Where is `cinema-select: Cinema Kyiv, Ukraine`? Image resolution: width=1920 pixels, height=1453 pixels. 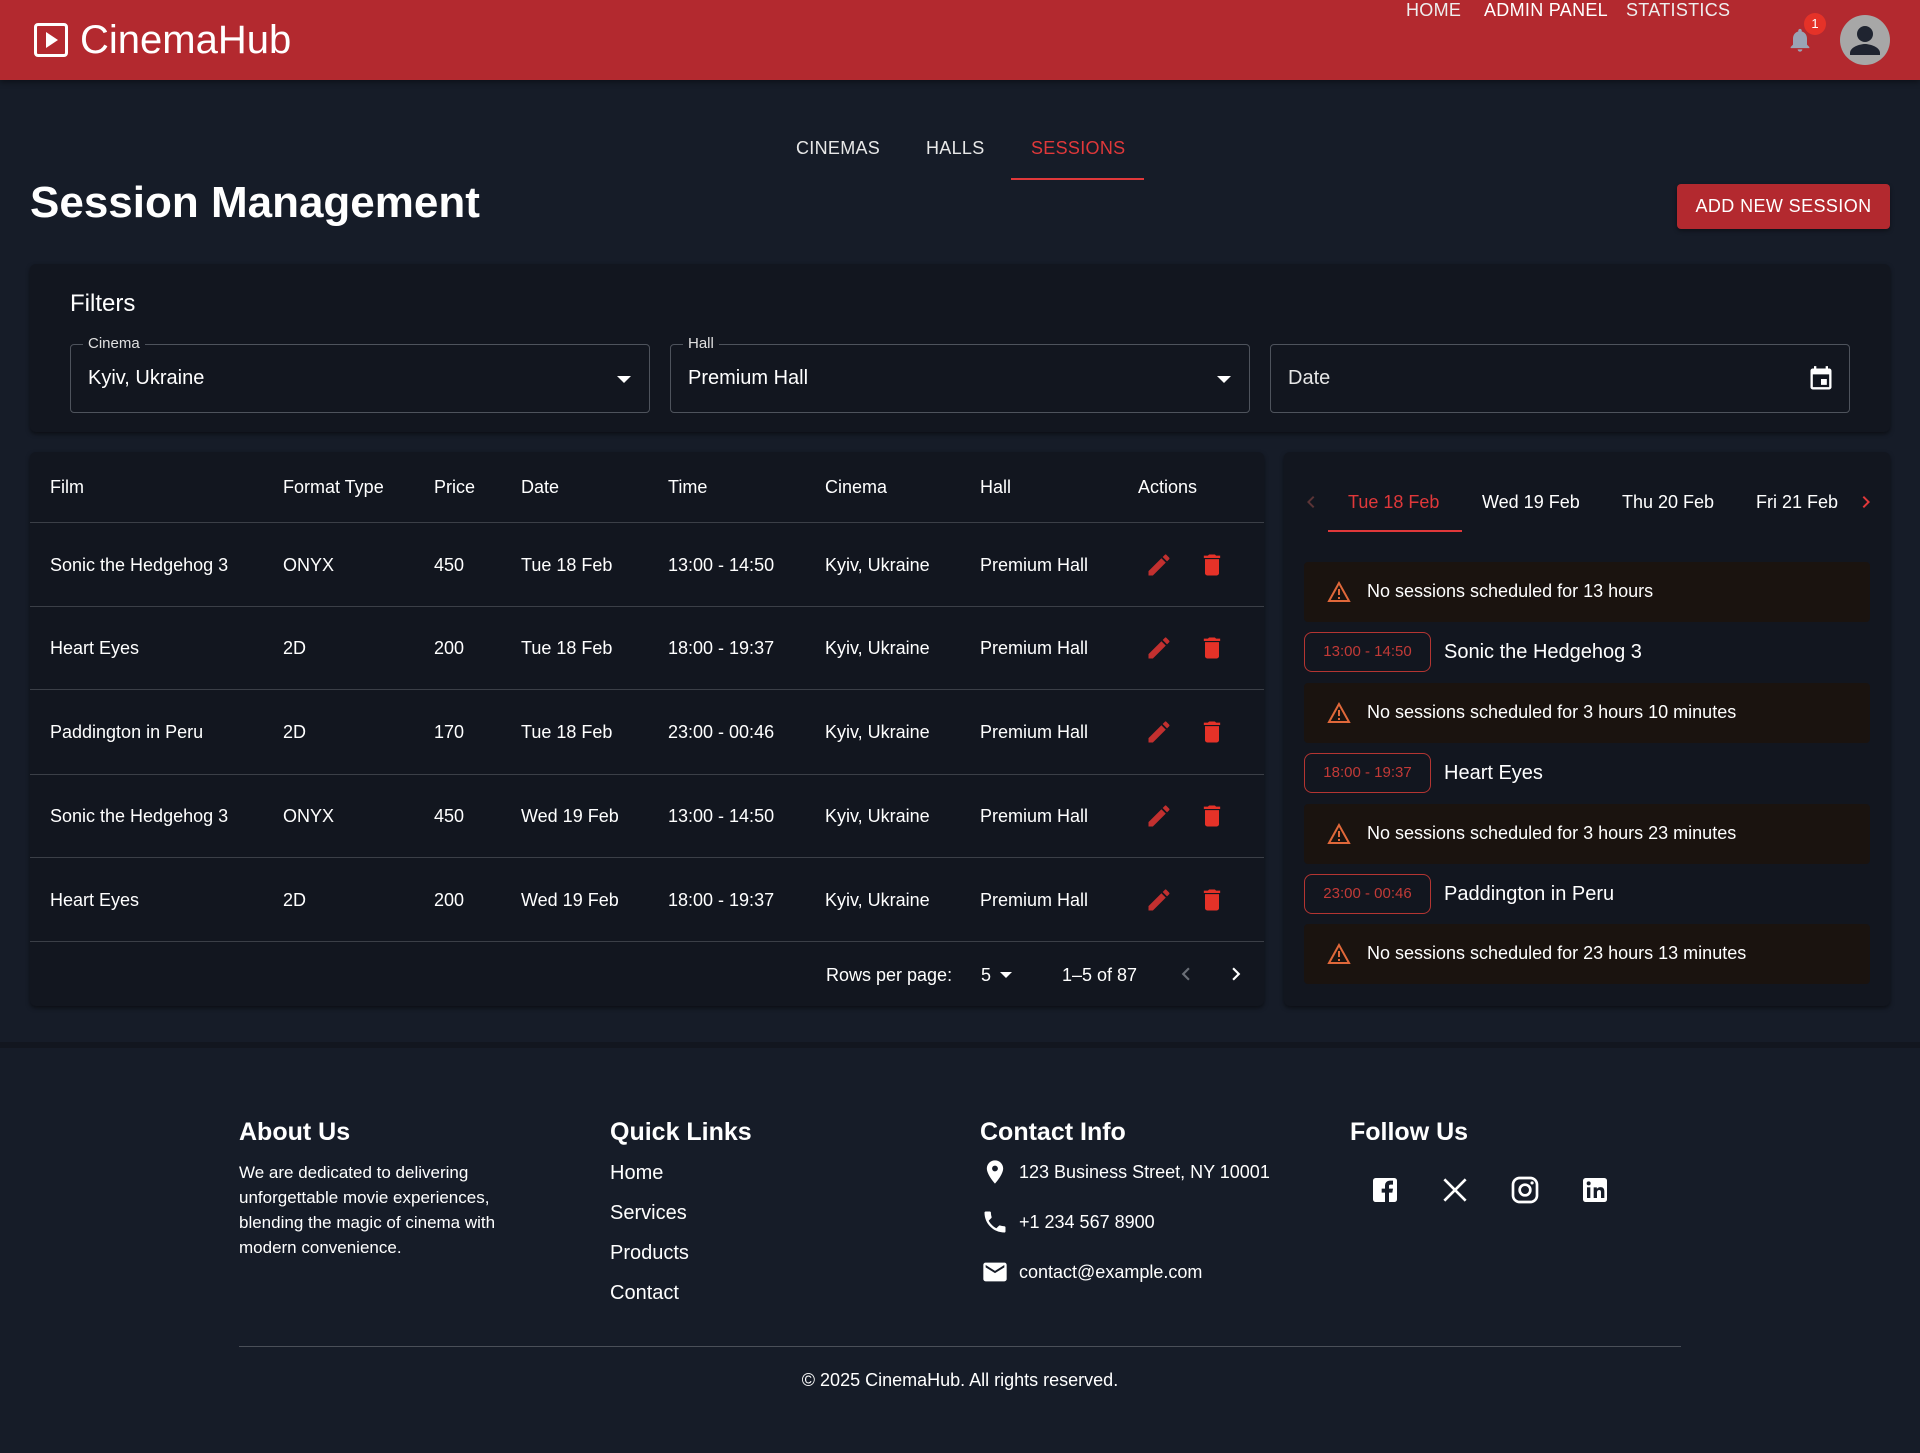
cinema-select: Cinema Kyiv, Ukraine is located at coordinates (360, 374).